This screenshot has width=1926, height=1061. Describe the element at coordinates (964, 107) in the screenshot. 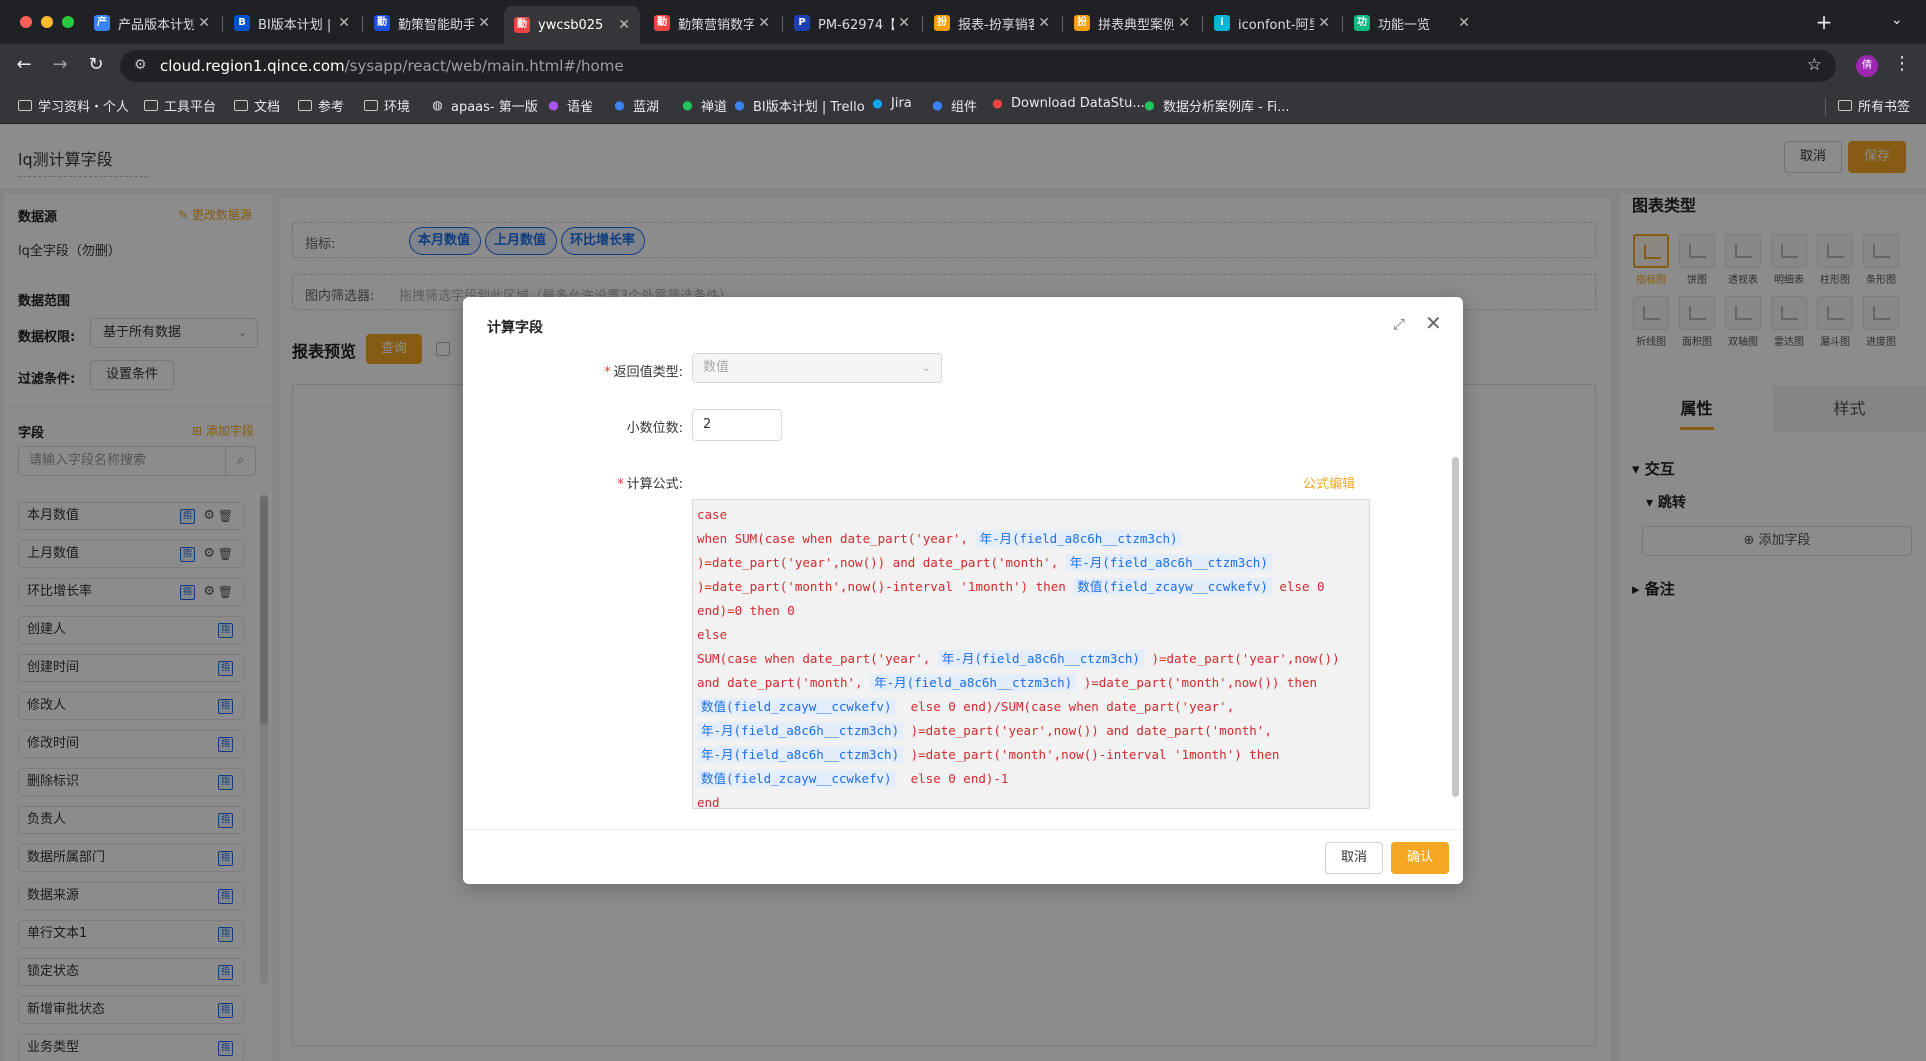

I see `bookmark-label: 组件` at that location.